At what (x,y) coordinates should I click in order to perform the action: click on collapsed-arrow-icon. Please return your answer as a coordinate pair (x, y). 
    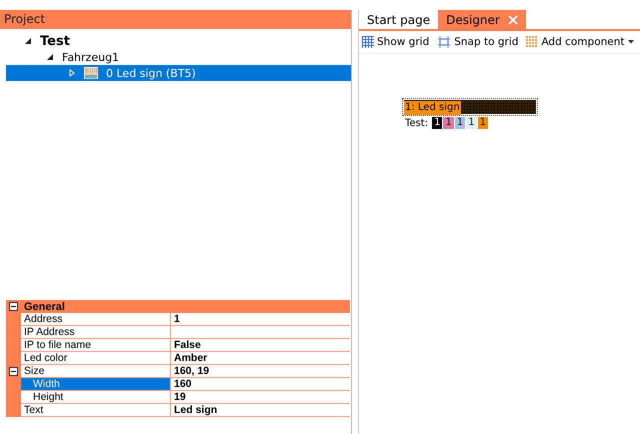
    Looking at the image, I should click on (72, 73).